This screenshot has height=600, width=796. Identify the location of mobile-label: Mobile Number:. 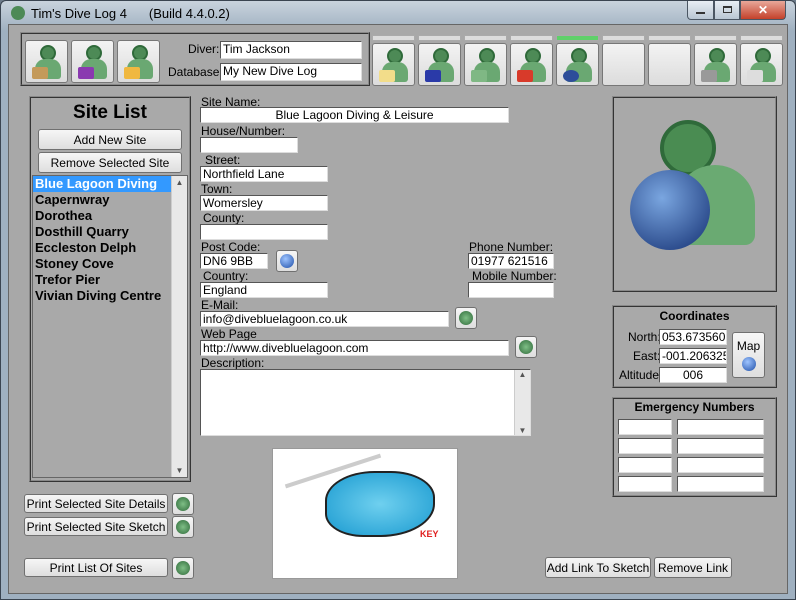
(514, 276).